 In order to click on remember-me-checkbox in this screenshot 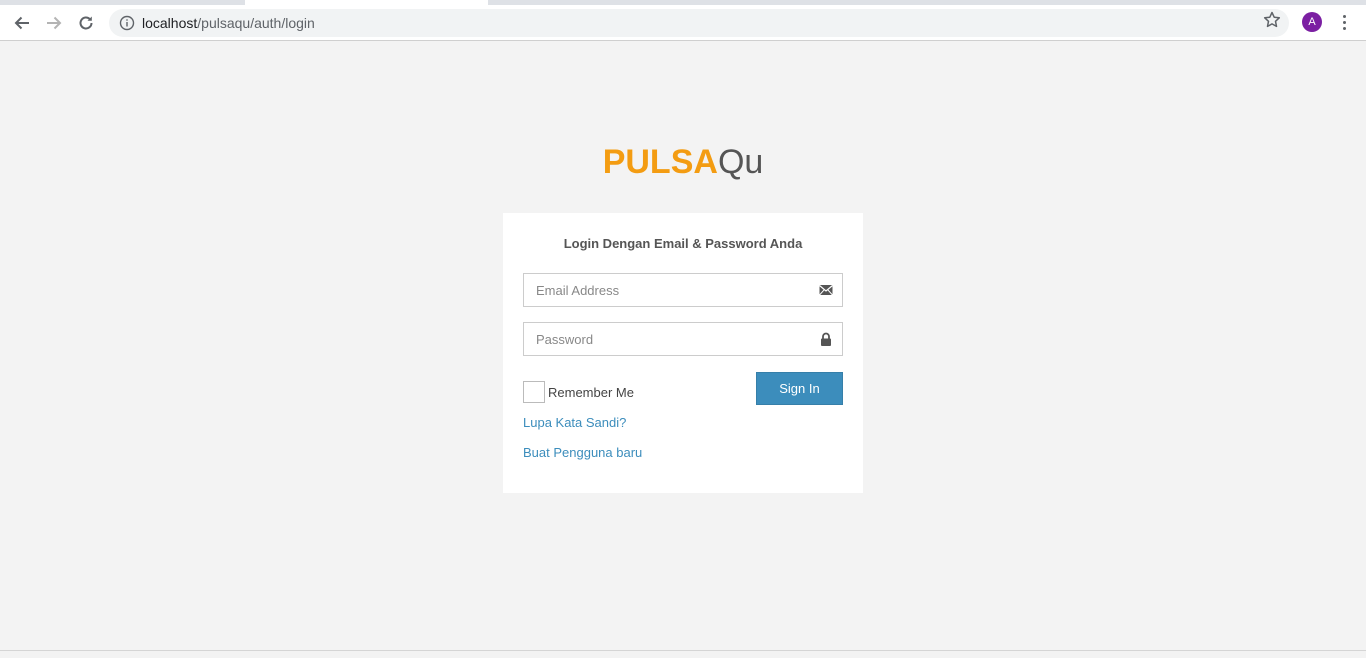, I will do `click(534, 392)`.